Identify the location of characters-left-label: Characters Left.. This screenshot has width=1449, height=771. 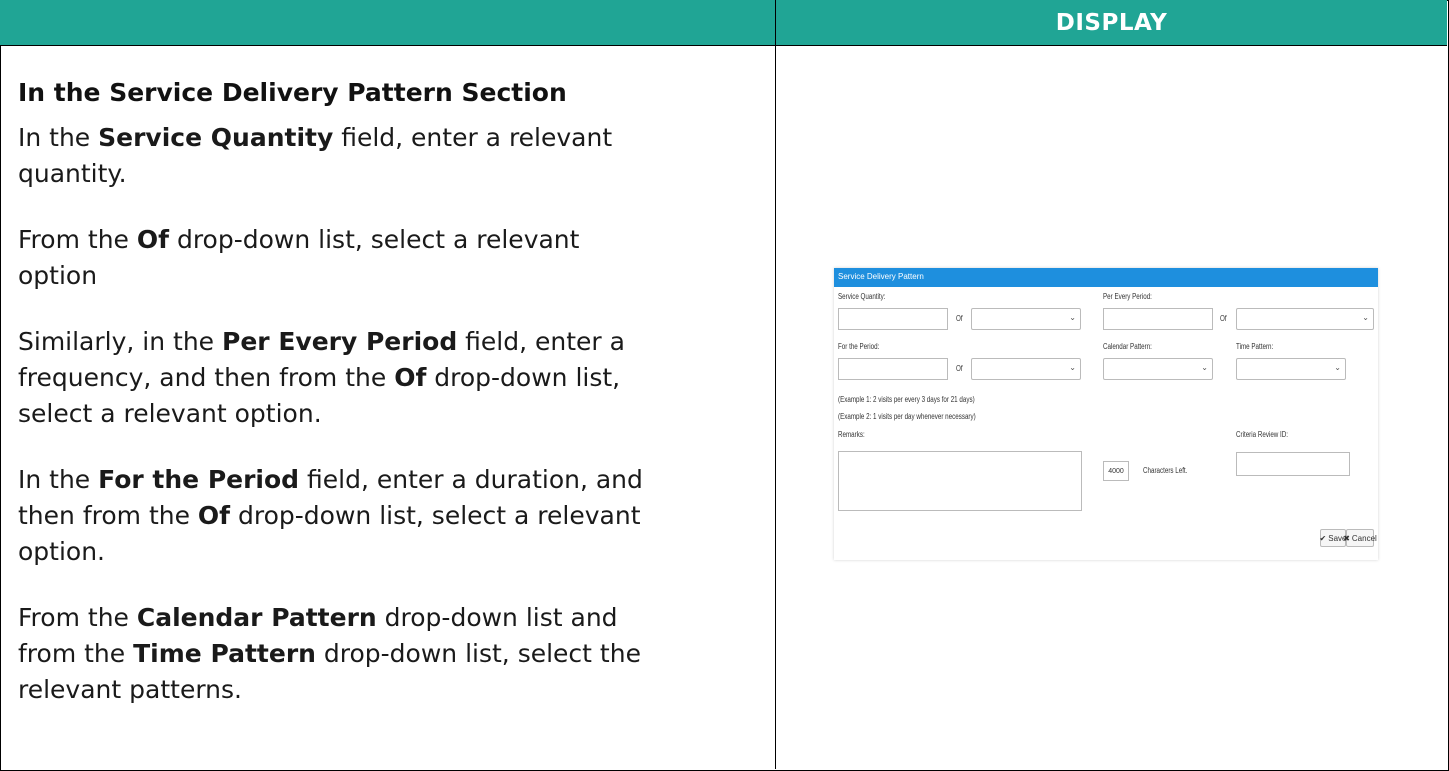
(1165, 470).